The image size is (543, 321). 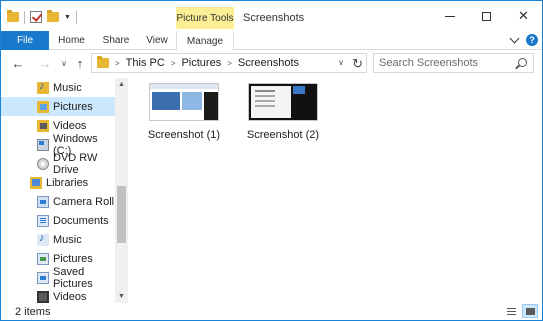 I want to click on nav-item-pictures: Pictures, so click(x=58, y=106).